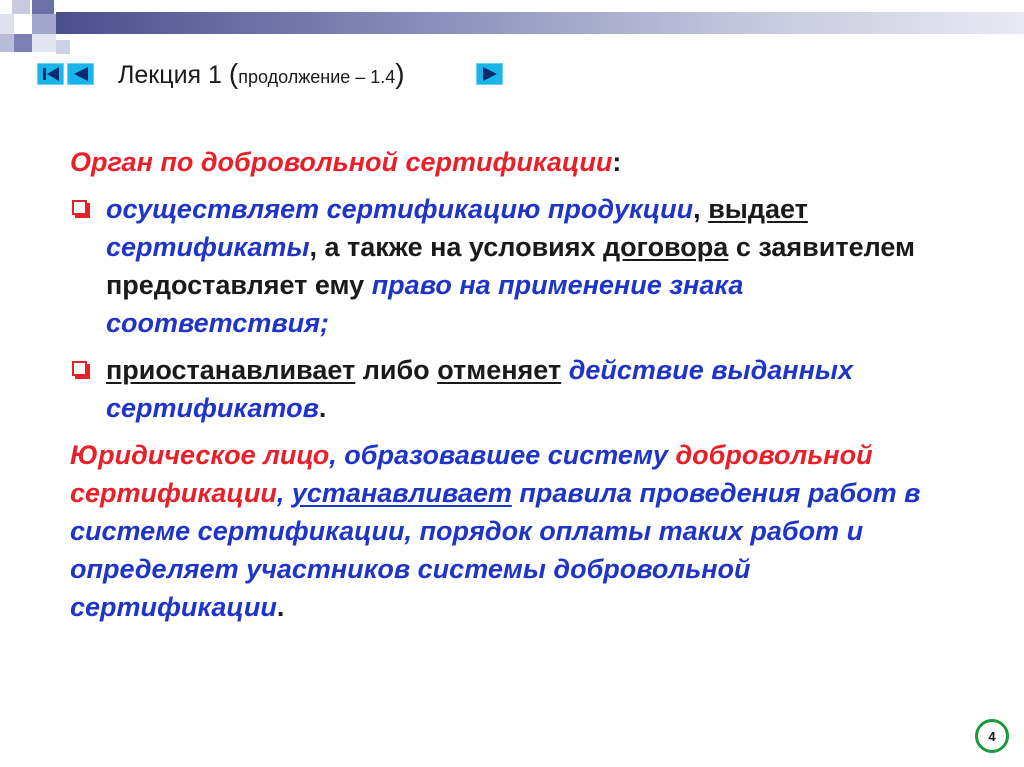 Image resolution: width=1024 pixels, height=767 pixels. What do you see at coordinates (173, 75) in the screenshot?
I see `lecture-title-main: Лекция 1` at bounding box center [173, 75].